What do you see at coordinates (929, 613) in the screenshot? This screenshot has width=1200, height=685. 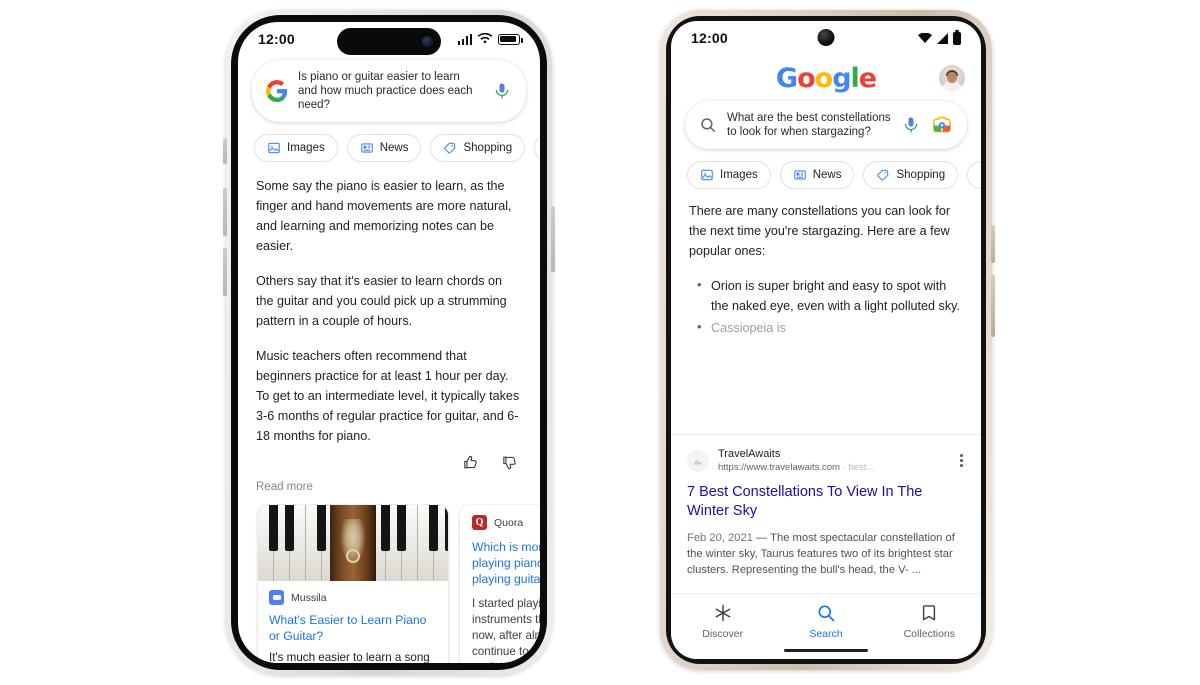 I see `bookmark-icon` at bounding box center [929, 613].